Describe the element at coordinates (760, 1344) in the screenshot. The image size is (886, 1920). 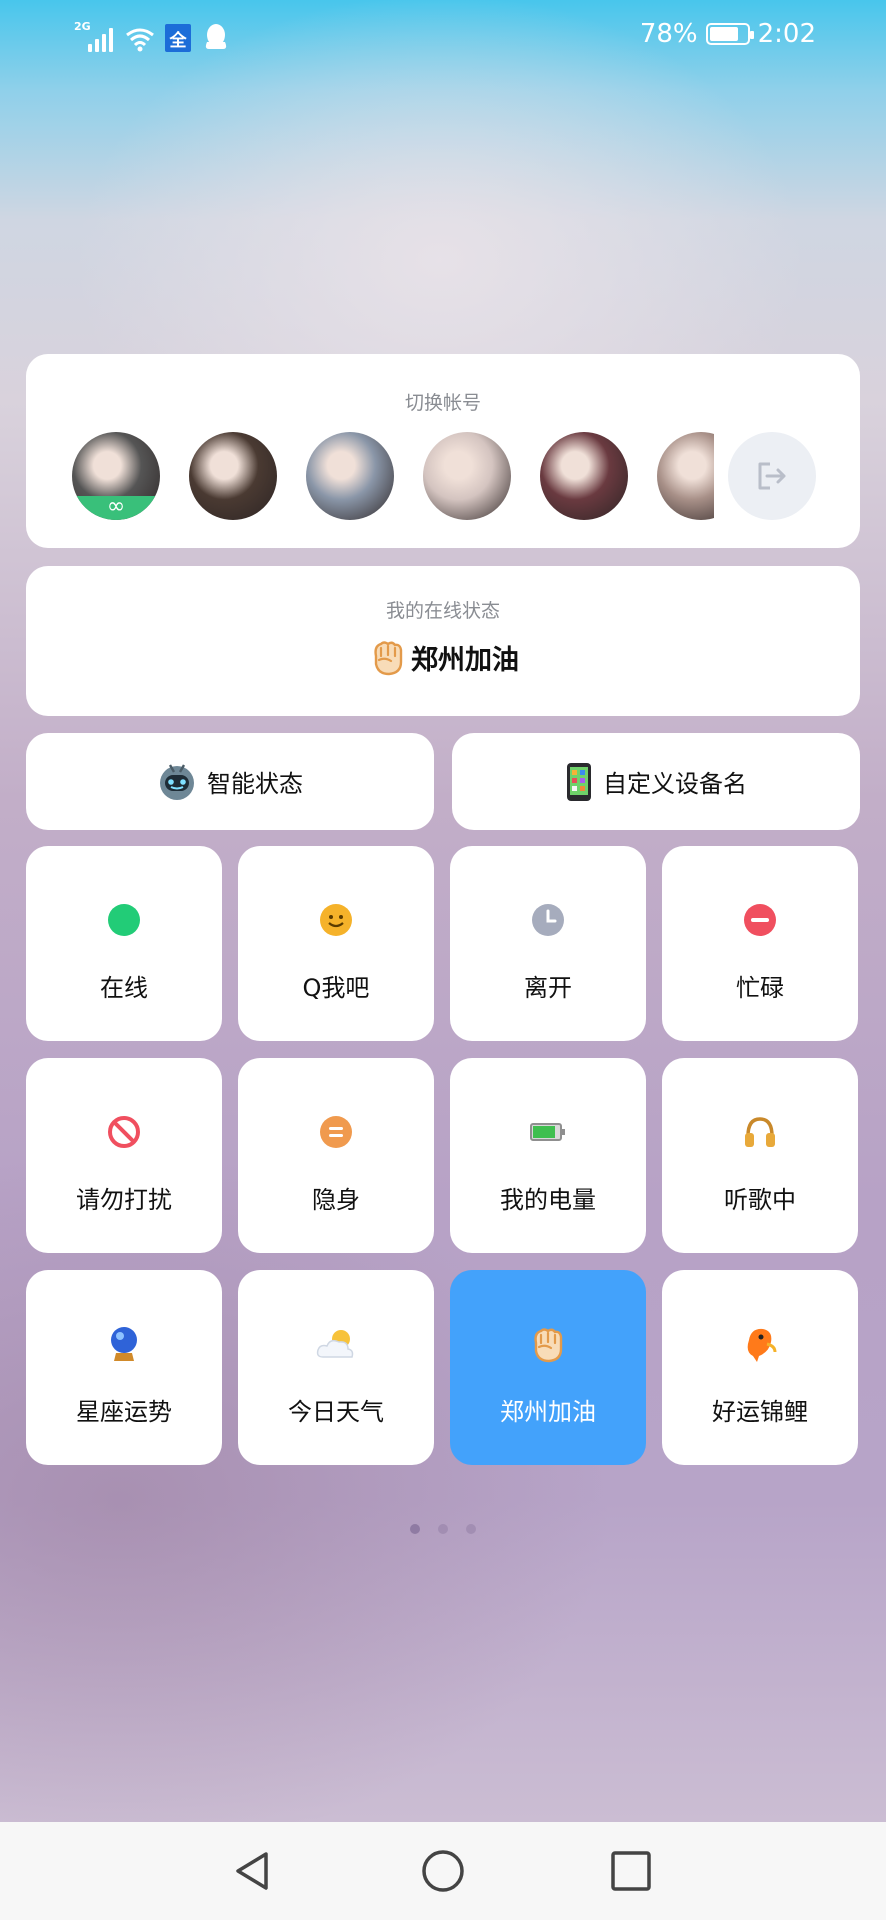
I see `koi-fish-icon` at that location.